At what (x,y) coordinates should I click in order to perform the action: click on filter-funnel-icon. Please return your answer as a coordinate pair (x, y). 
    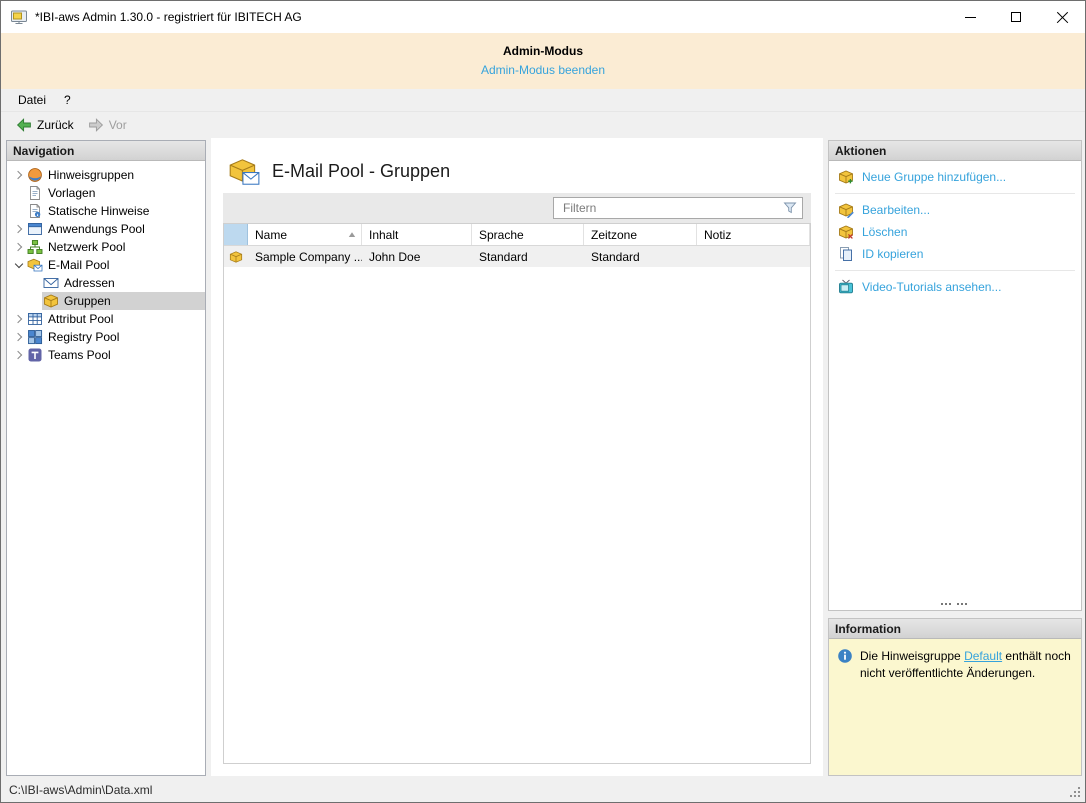
    Looking at the image, I should click on (790, 208).